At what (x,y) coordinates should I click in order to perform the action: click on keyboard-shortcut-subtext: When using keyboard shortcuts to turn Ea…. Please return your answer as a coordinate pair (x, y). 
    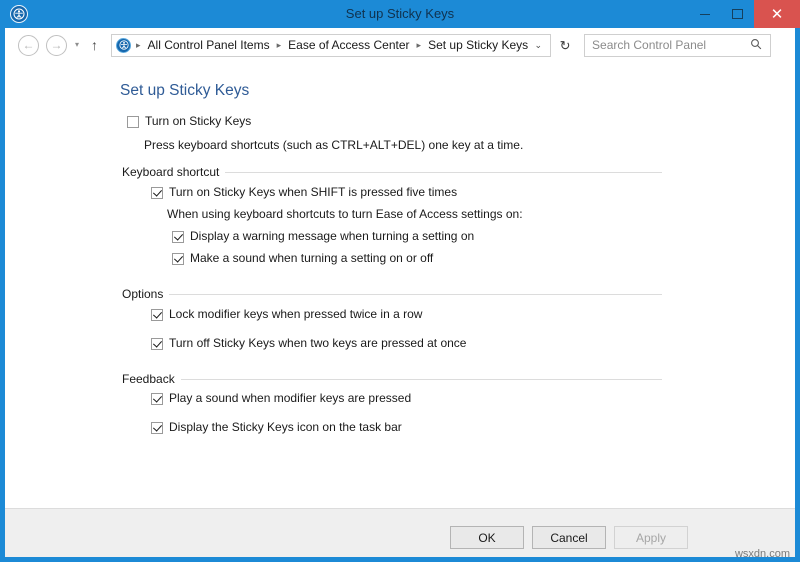
    Looking at the image, I should click on (345, 214).